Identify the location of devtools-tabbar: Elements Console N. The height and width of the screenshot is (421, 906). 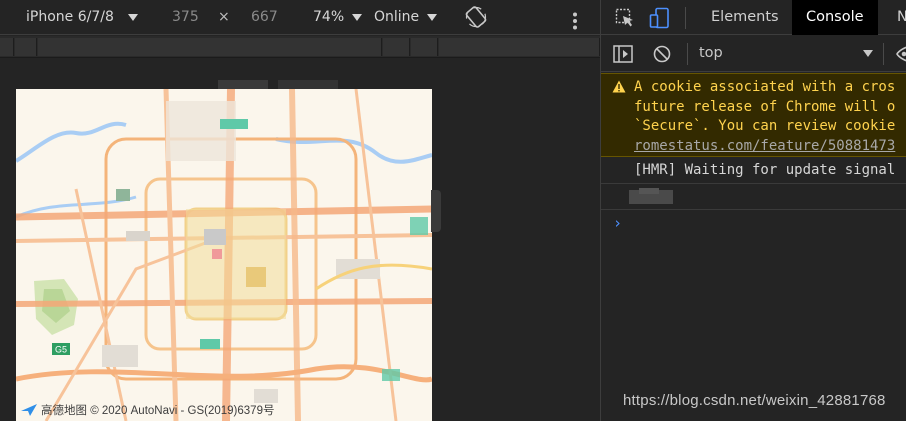
(753, 17).